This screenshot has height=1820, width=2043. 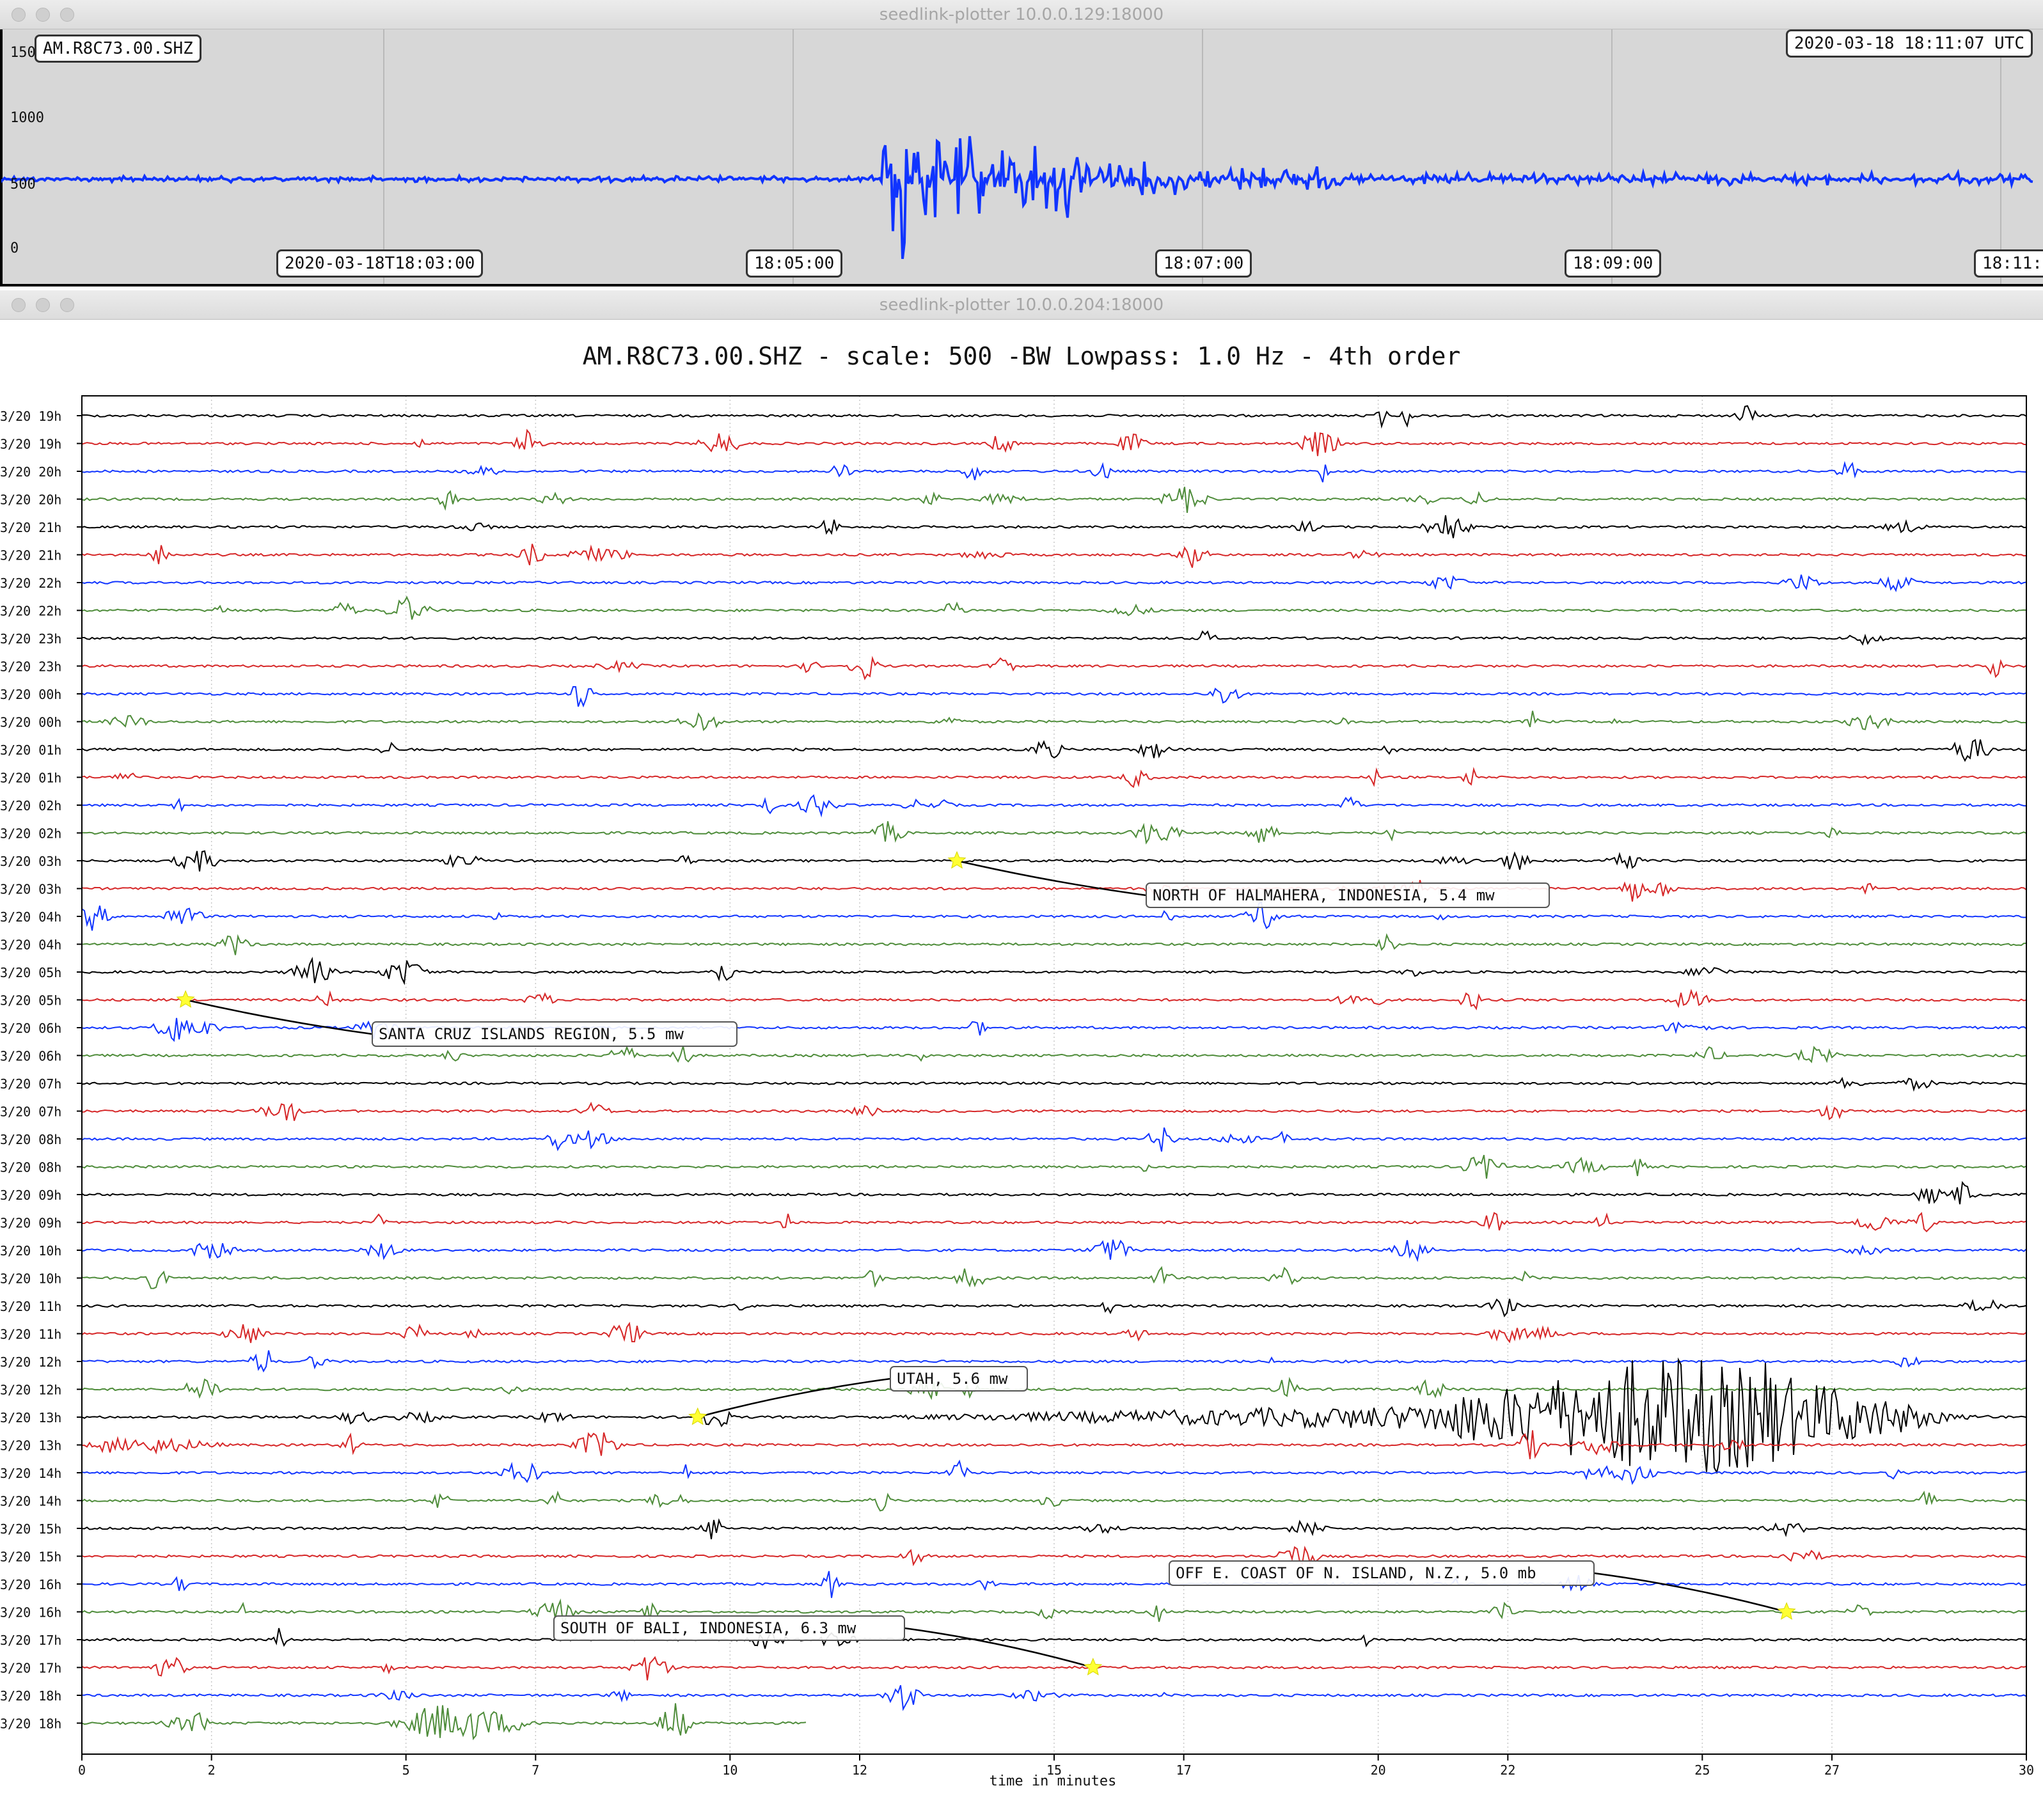 I want to click on top-window-titlebar: seedlink-plotter 10.0.0.129:18000, so click(x=1021, y=14).